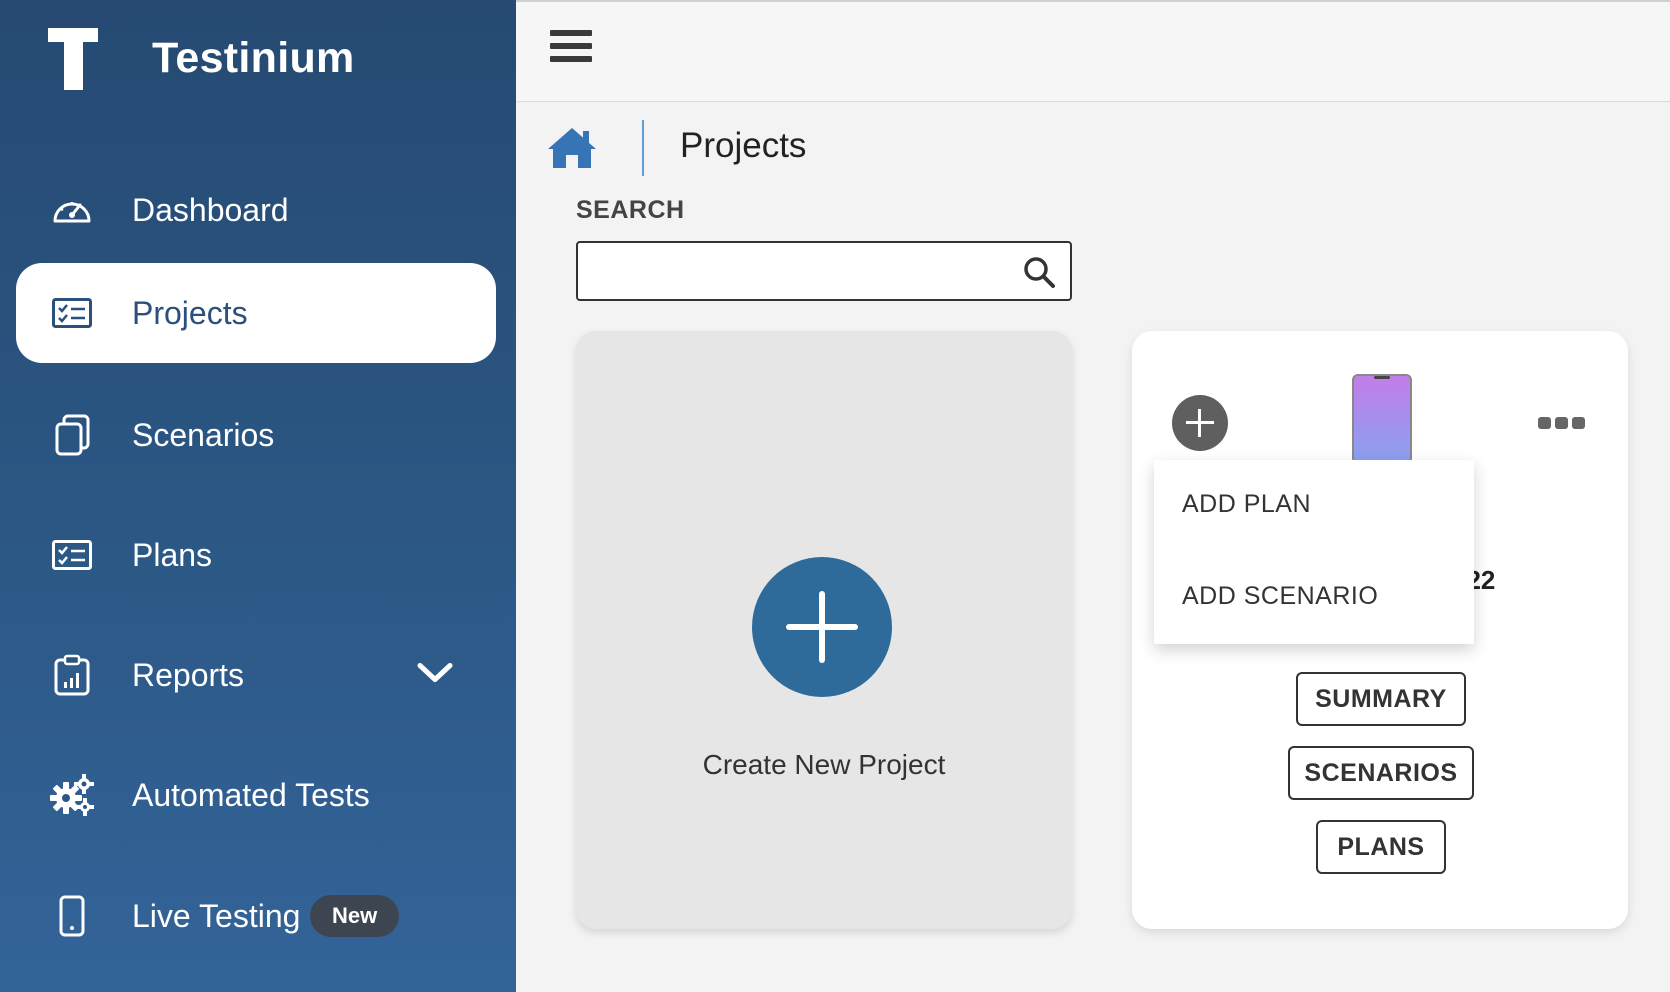 The width and height of the screenshot is (1670, 992). I want to click on speedometer-icon, so click(72, 210).